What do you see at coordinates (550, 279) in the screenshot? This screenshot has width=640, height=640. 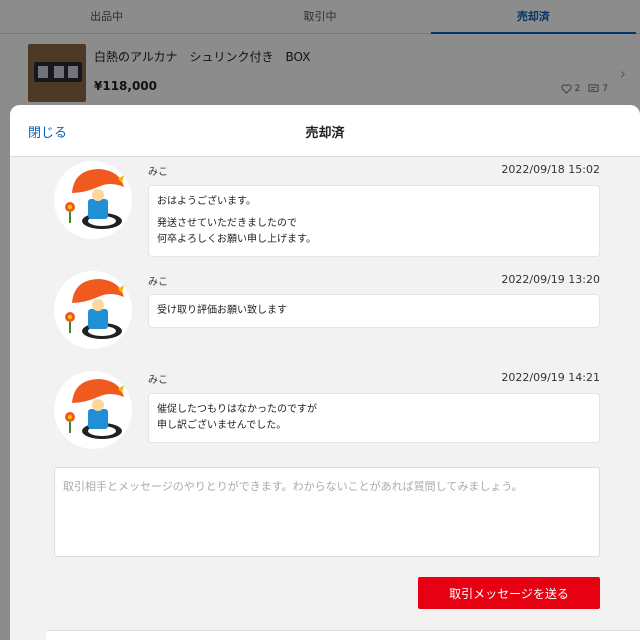 I see `message-timestamp: 2022/09/19 13:20` at bounding box center [550, 279].